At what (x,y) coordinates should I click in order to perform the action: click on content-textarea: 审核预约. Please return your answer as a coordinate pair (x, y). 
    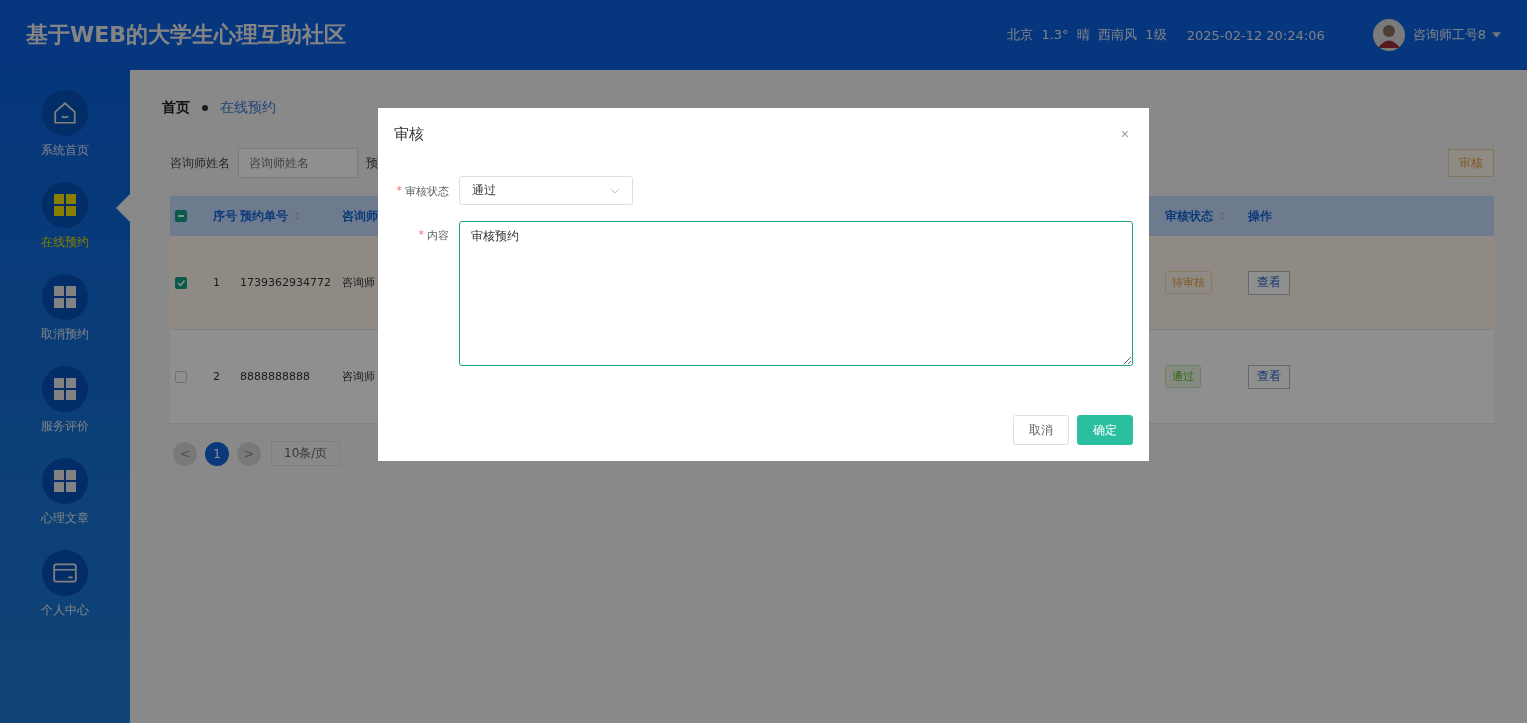
    Looking at the image, I should click on (796, 293).